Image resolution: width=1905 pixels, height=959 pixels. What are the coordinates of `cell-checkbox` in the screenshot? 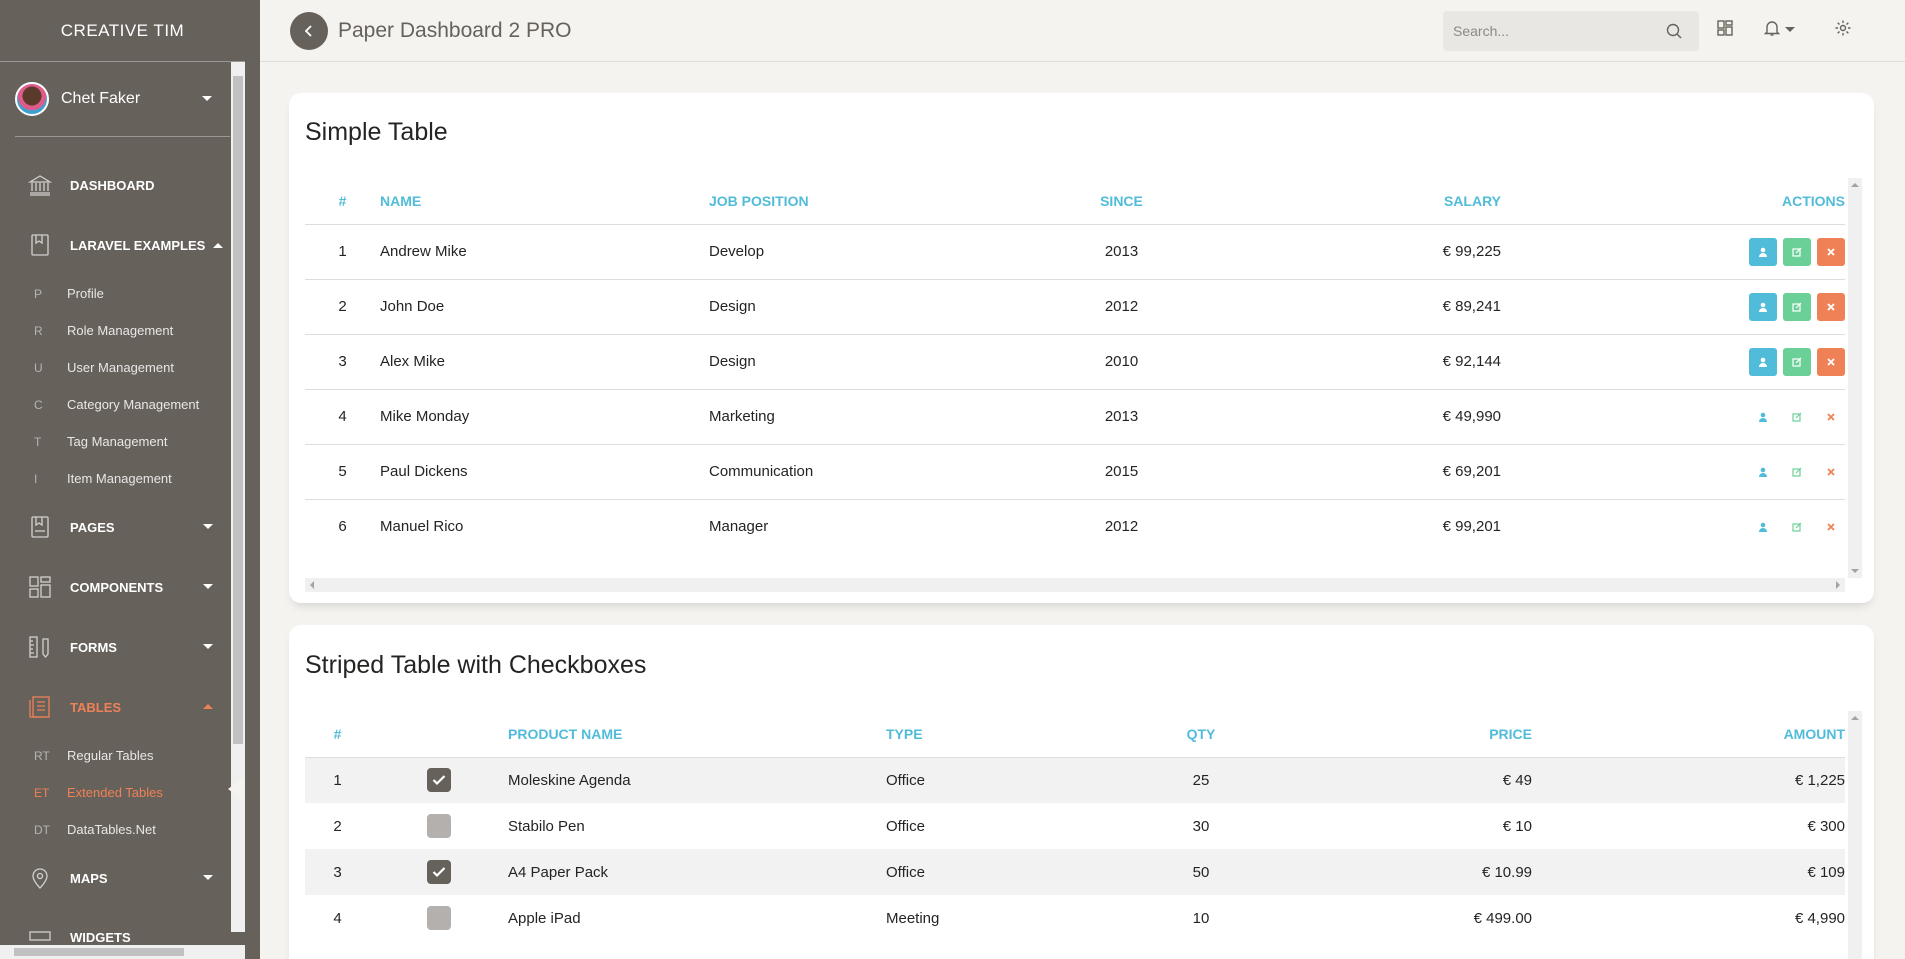 It's located at (439, 826).